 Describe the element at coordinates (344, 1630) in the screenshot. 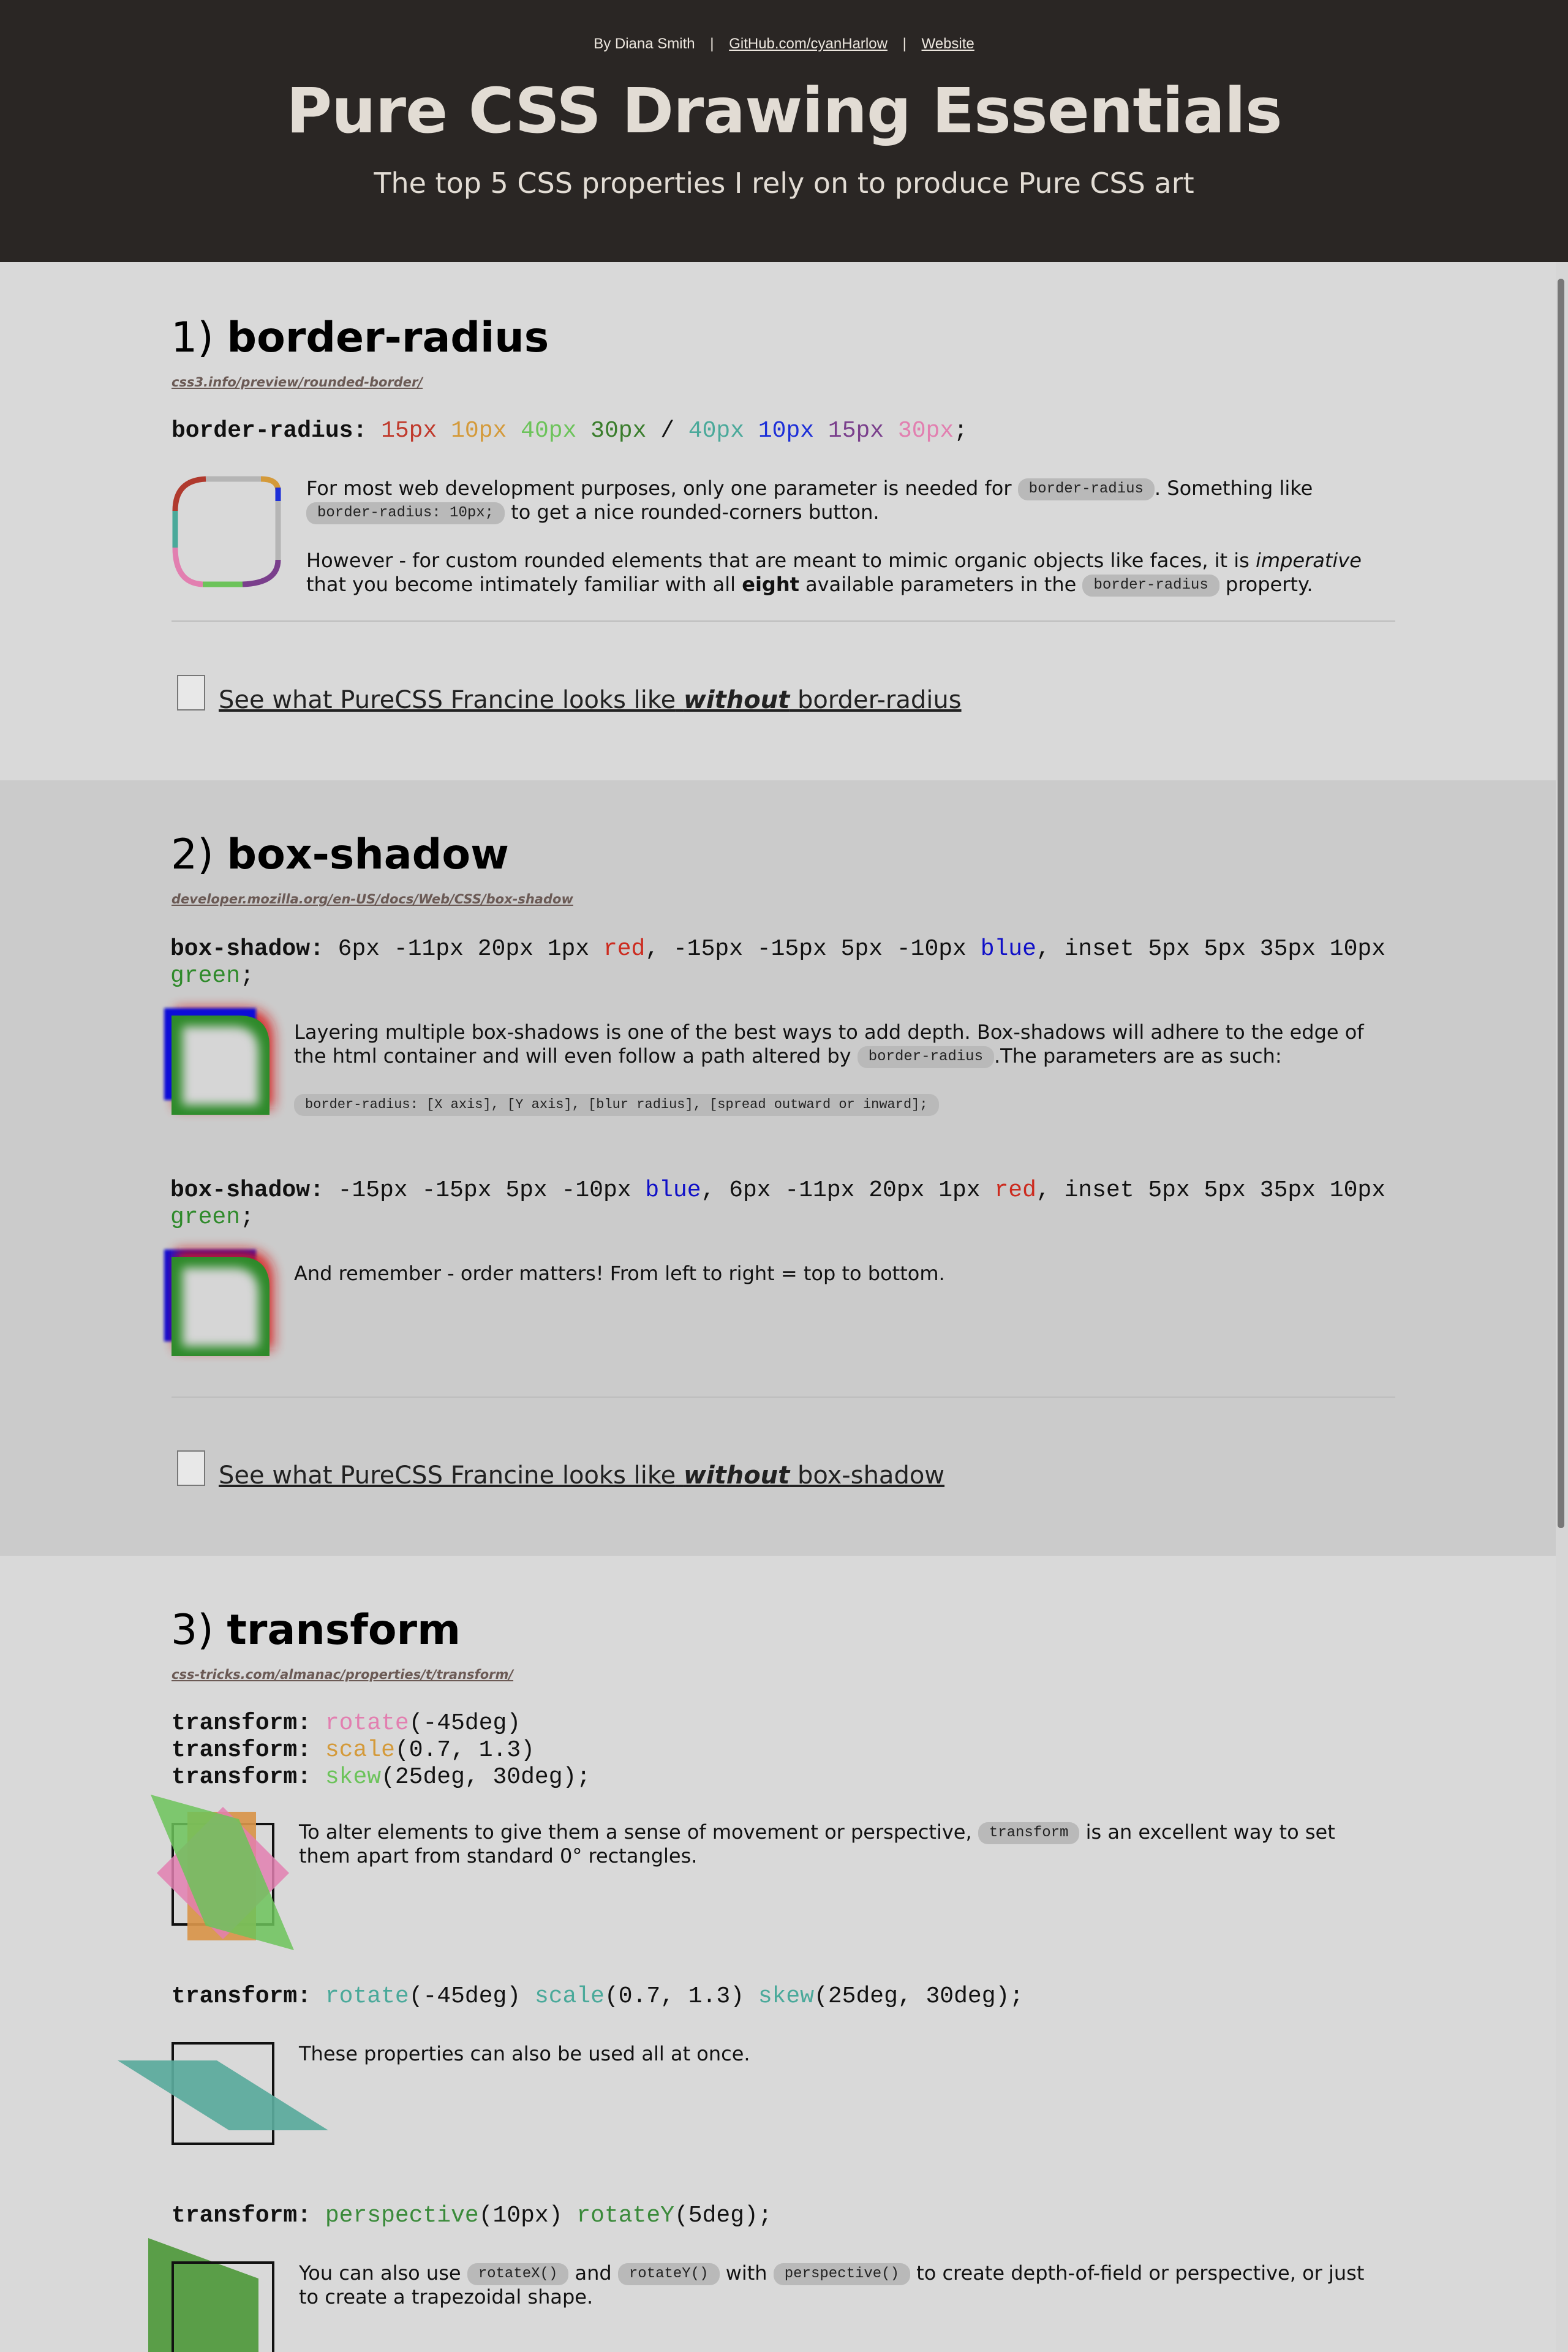

I see `section-title: transform` at that location.